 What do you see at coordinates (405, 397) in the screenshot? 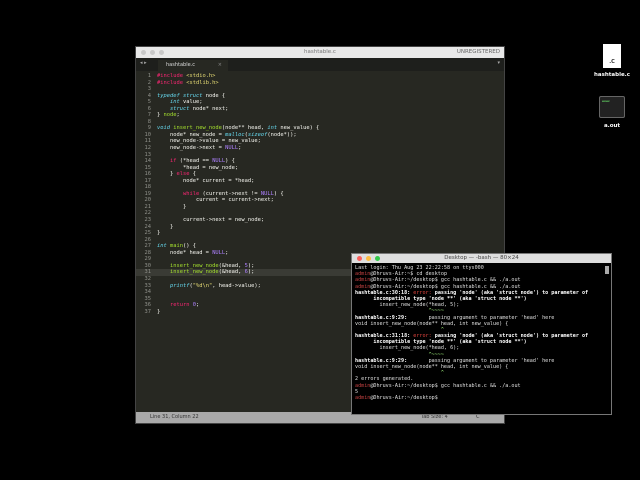
I see `terminal-text: @Dhruvs-Air:~/desktop$` at bounding box center [405, 397].